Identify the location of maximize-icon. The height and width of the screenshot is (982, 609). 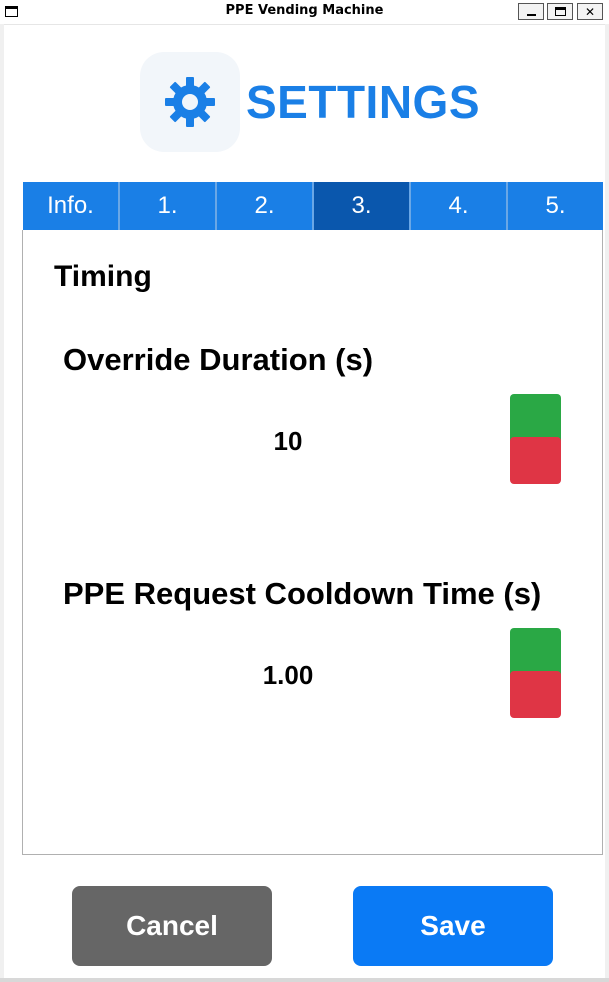
(560, 11).